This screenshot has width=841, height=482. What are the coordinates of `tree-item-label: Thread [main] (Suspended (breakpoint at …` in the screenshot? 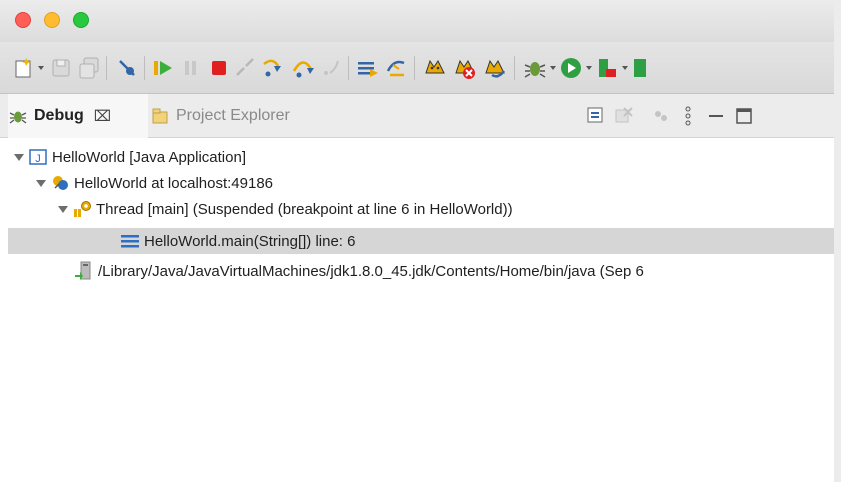 It's located at (304, 209).